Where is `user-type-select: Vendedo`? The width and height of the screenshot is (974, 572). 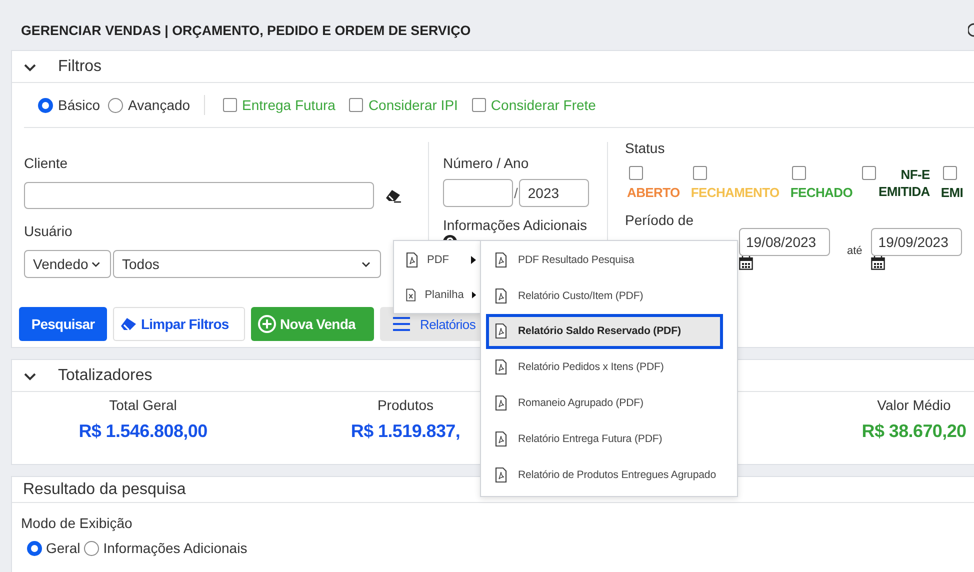 user-type-select: Vendedo is located at coordinates (67, 264).